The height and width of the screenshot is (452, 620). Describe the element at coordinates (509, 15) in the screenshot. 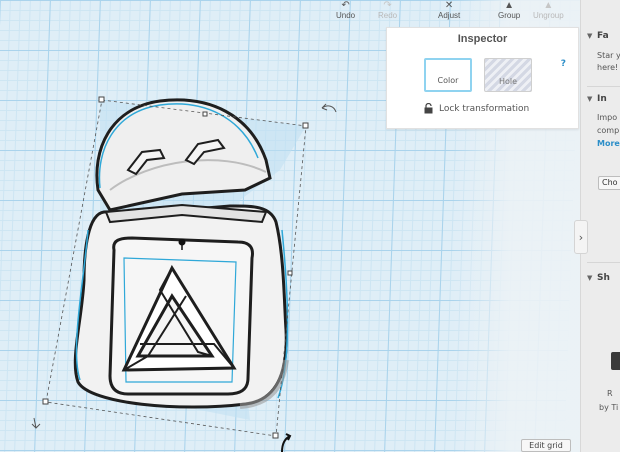

I see `group-label: Group` at that location.